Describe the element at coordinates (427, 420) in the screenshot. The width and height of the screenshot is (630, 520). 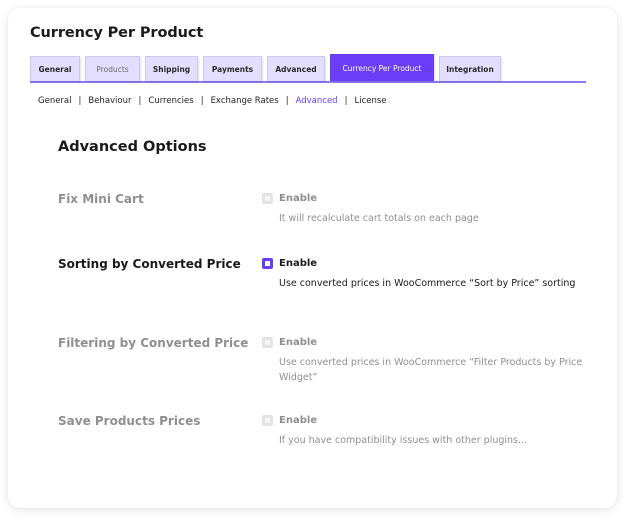
I see `save-products-prices-checkbox: Enable` at that location.